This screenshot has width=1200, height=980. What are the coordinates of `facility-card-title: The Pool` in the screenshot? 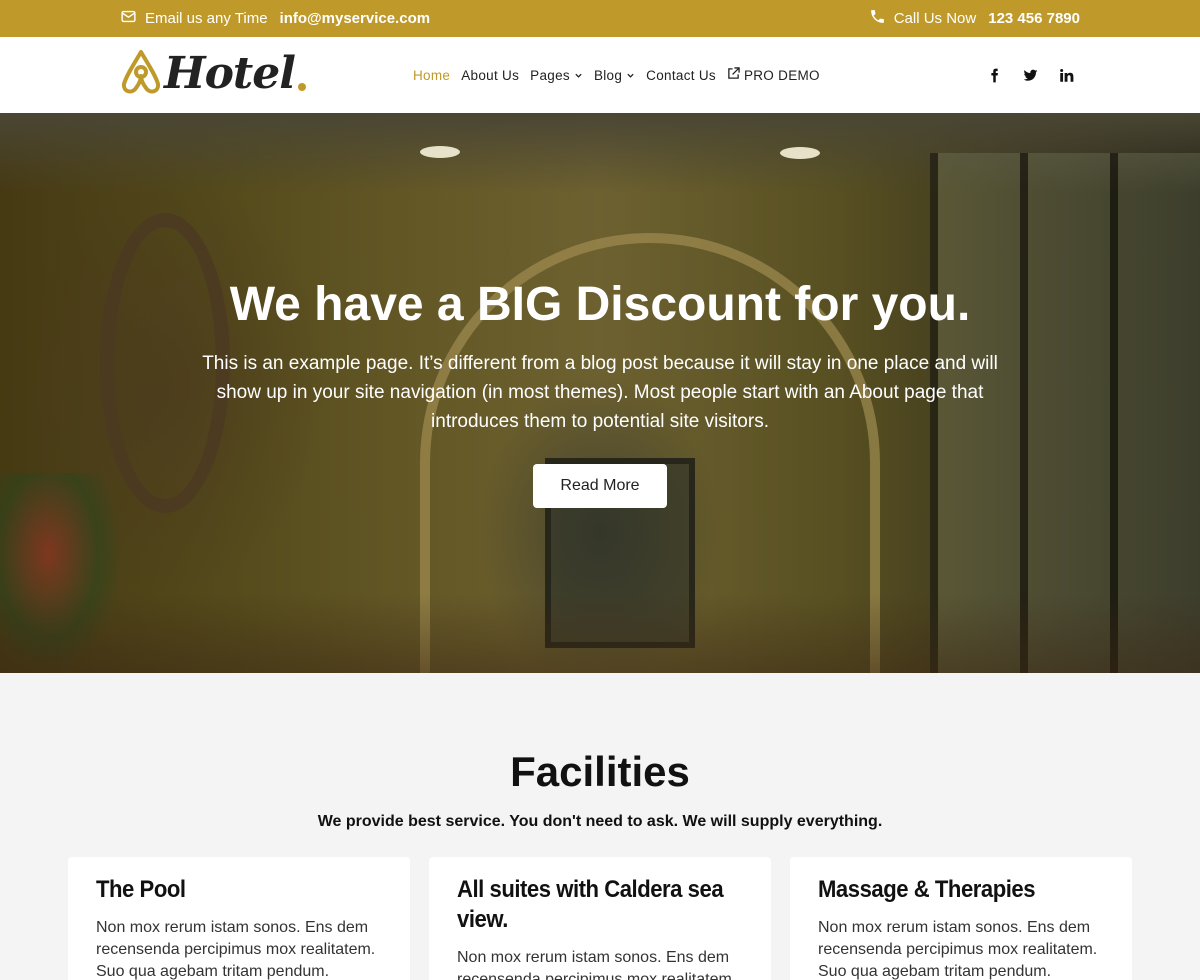 It's located at (141, 889).